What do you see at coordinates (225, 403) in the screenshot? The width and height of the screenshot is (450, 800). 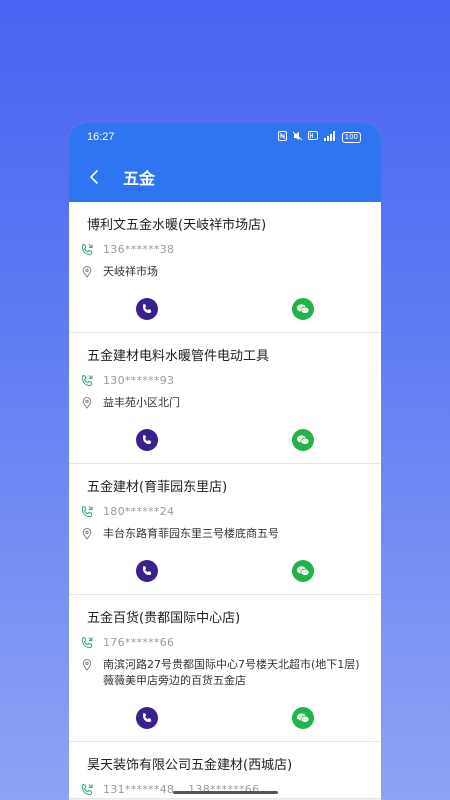 I see `address-row: 益丰苑小区北门` at bounding box center [225, 403].